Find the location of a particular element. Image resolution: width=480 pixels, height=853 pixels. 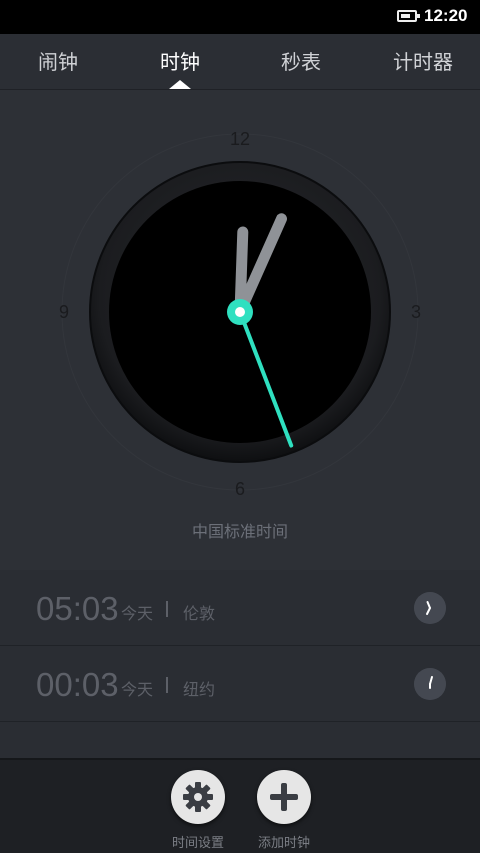

active-tab-indicator is located at coordinates (180, 84).